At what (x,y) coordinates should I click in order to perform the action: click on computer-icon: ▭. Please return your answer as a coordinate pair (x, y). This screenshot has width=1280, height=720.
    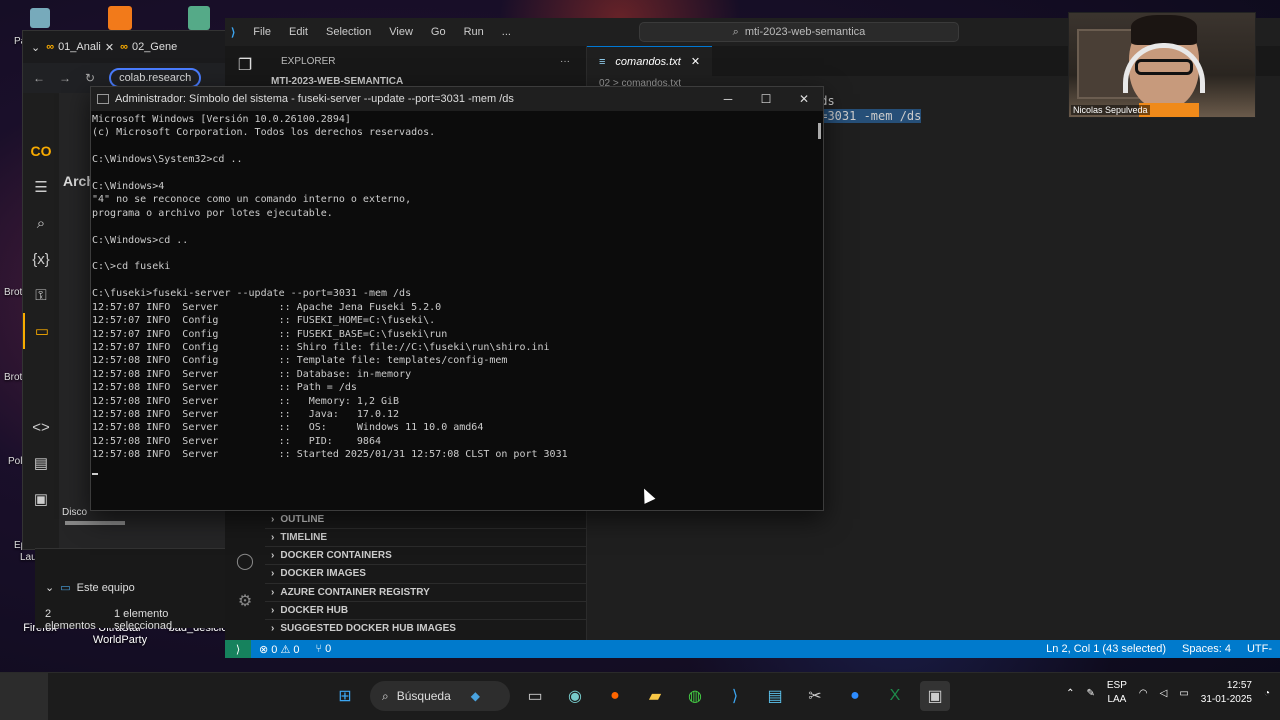
    Looking at the image, I should click on (65, 588).